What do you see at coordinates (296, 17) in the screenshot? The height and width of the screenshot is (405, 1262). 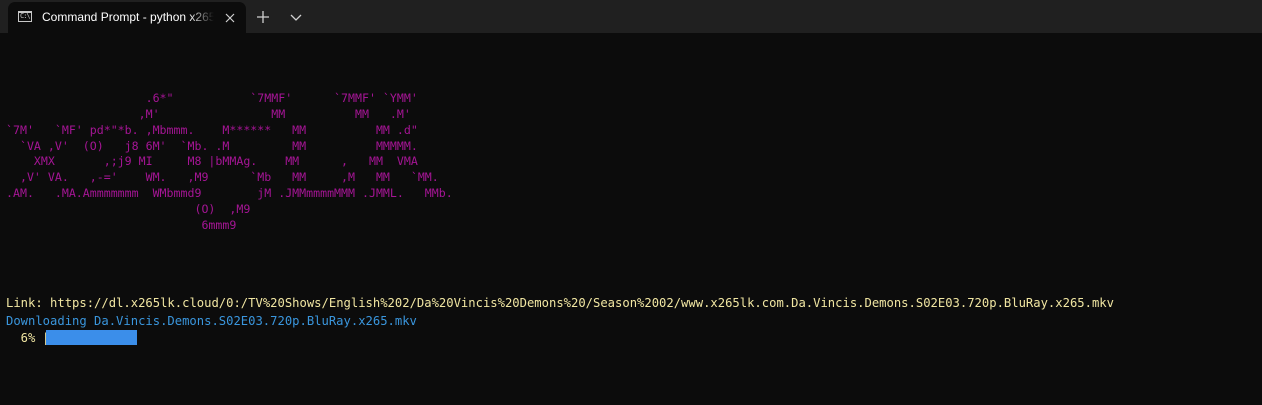 I see `chevron-down-icon` at bounding box center [296, 17].